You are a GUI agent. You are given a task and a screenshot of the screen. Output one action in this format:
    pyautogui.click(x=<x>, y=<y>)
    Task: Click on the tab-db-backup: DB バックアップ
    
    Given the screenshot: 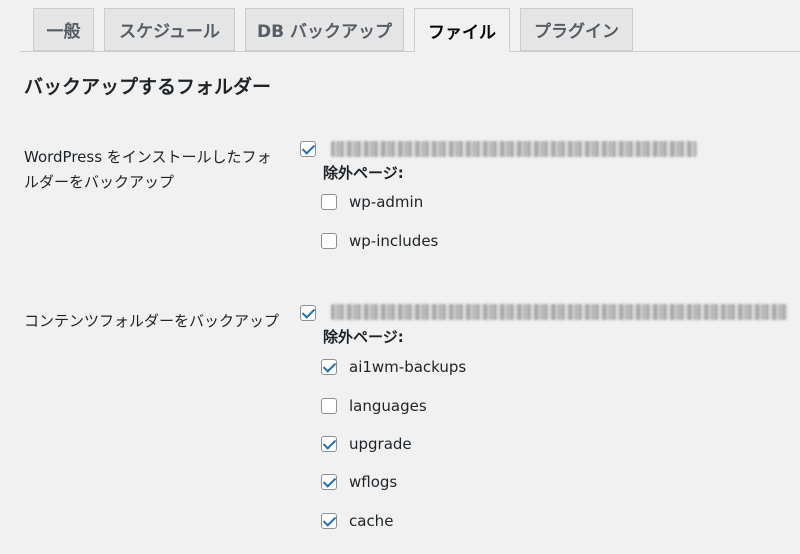 What is the action you would take?
    pyautogui.click(x=324, y=29)
    